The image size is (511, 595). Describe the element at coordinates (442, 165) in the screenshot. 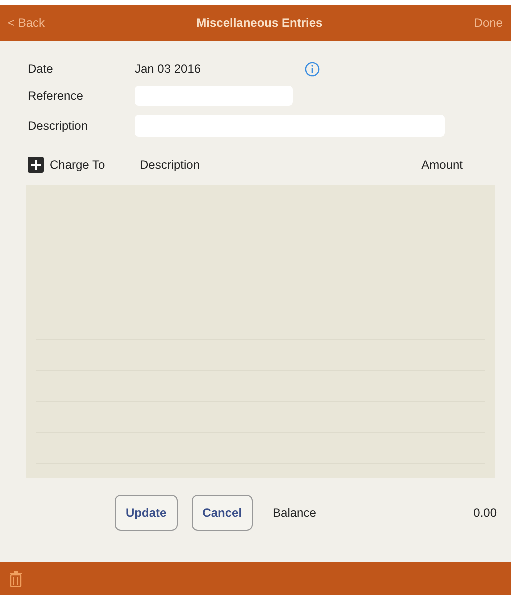

I see `column-header: Amount` at that location.